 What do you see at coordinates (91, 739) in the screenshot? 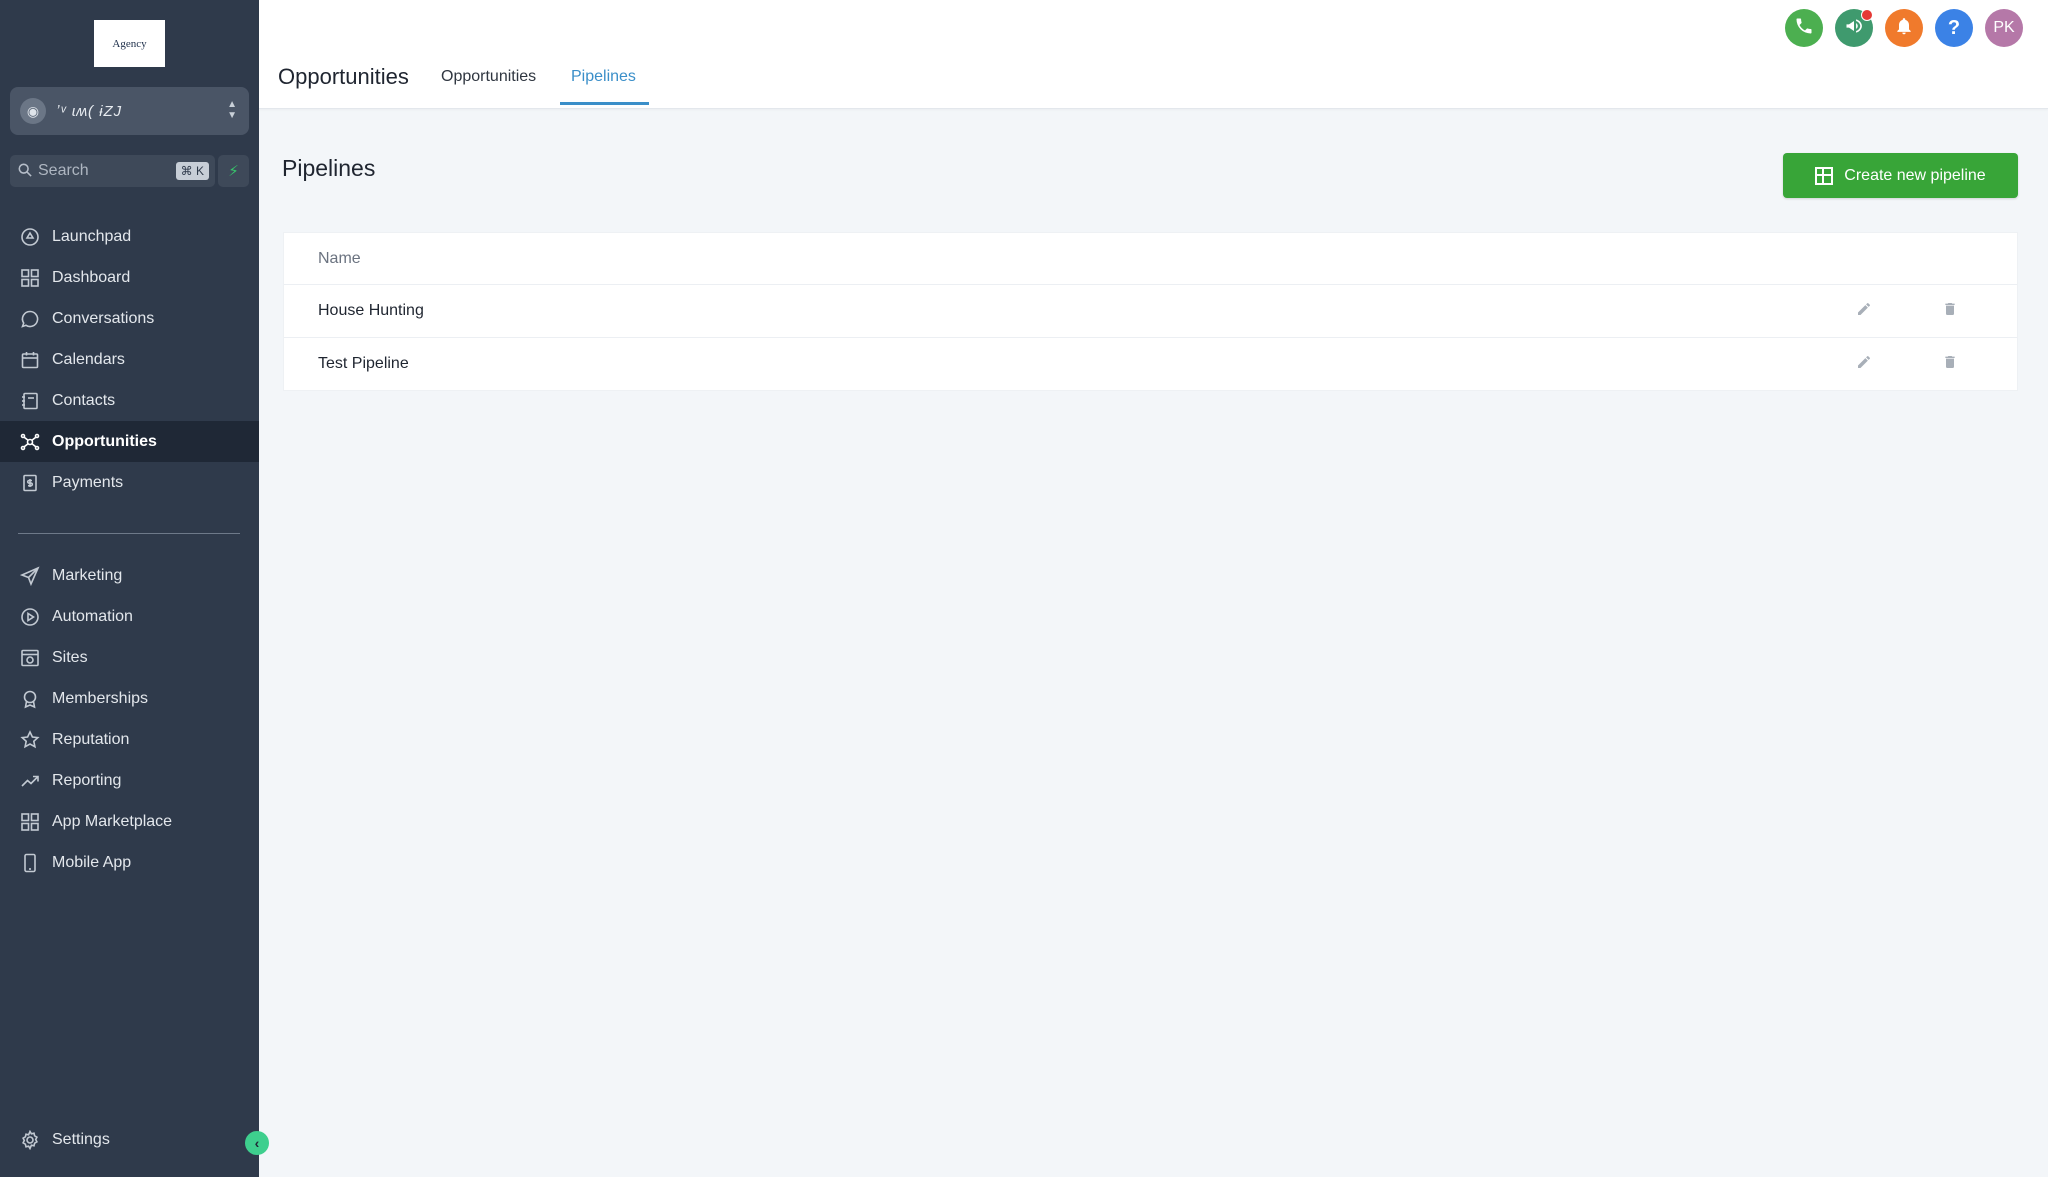
I see `sidebar-item-label: Reputation` at bounding box center [91, 739].